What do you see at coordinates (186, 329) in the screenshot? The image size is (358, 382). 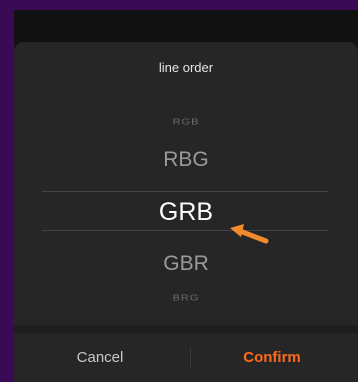 I see `picker-footer-separator` at bounding box center [186, 329].